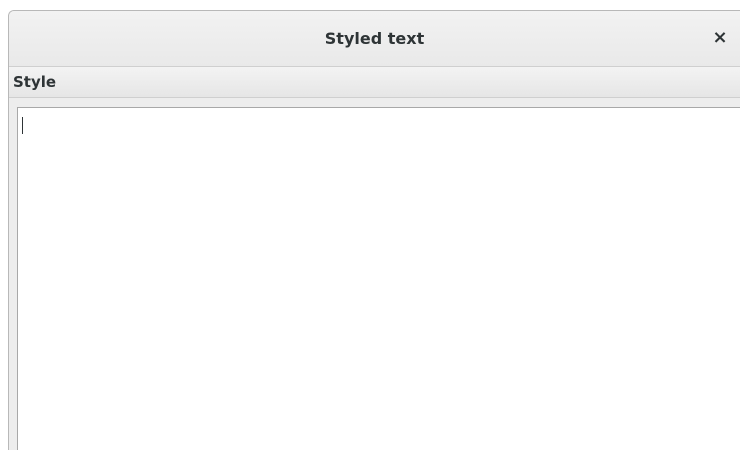 Image resolution: width=740 pixels, height=450 pixels. What do you see at coordinates (374, 82) in the screenshot?
I see `menu-bar: Style` at bounding box center [374, 82].